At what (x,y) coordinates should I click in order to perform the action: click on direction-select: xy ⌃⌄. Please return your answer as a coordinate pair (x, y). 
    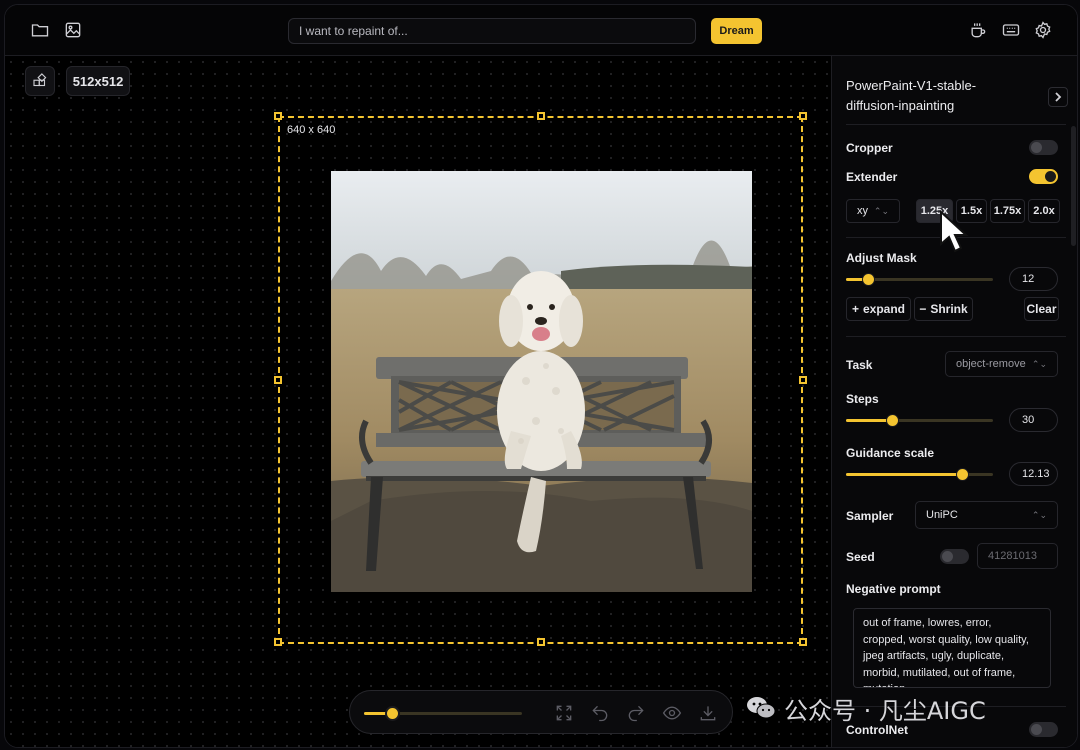
    Looking at the image, I should click on (873, 211).